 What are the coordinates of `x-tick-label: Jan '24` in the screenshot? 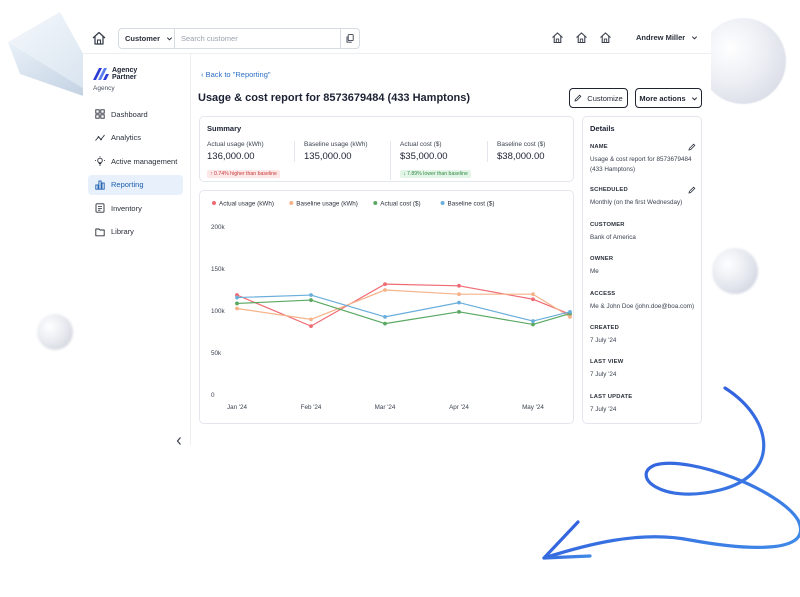 It's located at (237, 407).